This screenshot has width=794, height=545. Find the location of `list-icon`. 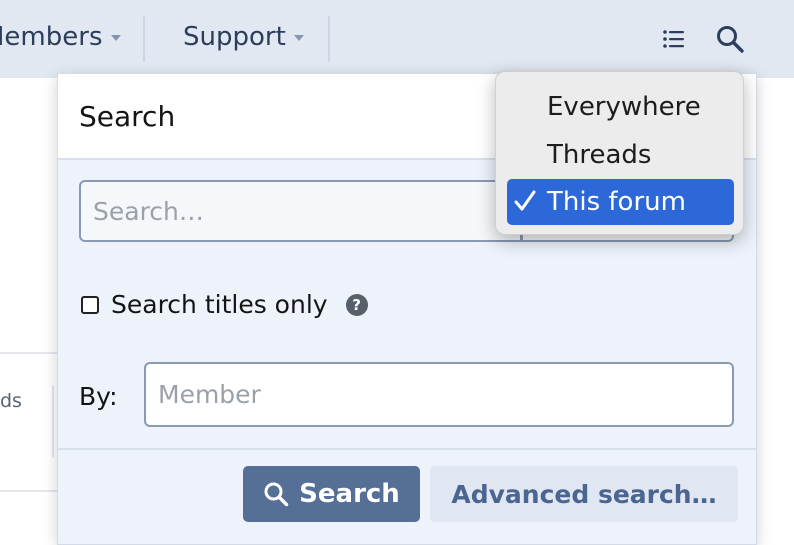

list-icon is located at coordinates (674, 41).